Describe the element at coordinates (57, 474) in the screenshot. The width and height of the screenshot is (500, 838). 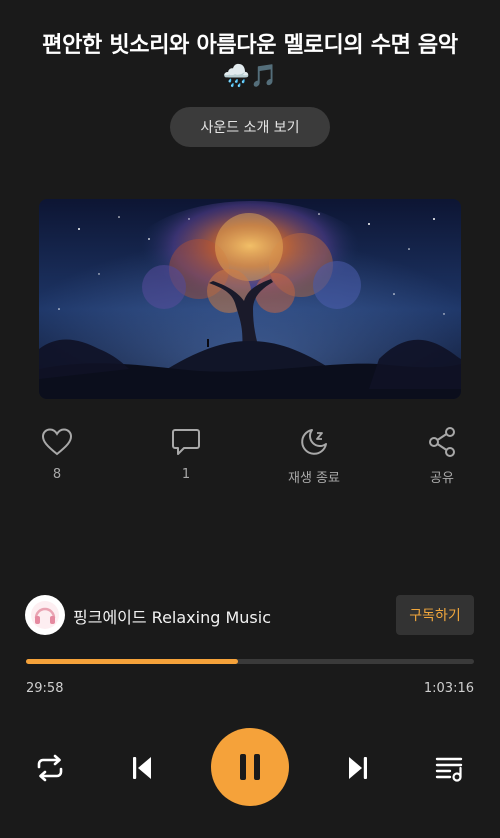
I see `like-count: 8` at that location.